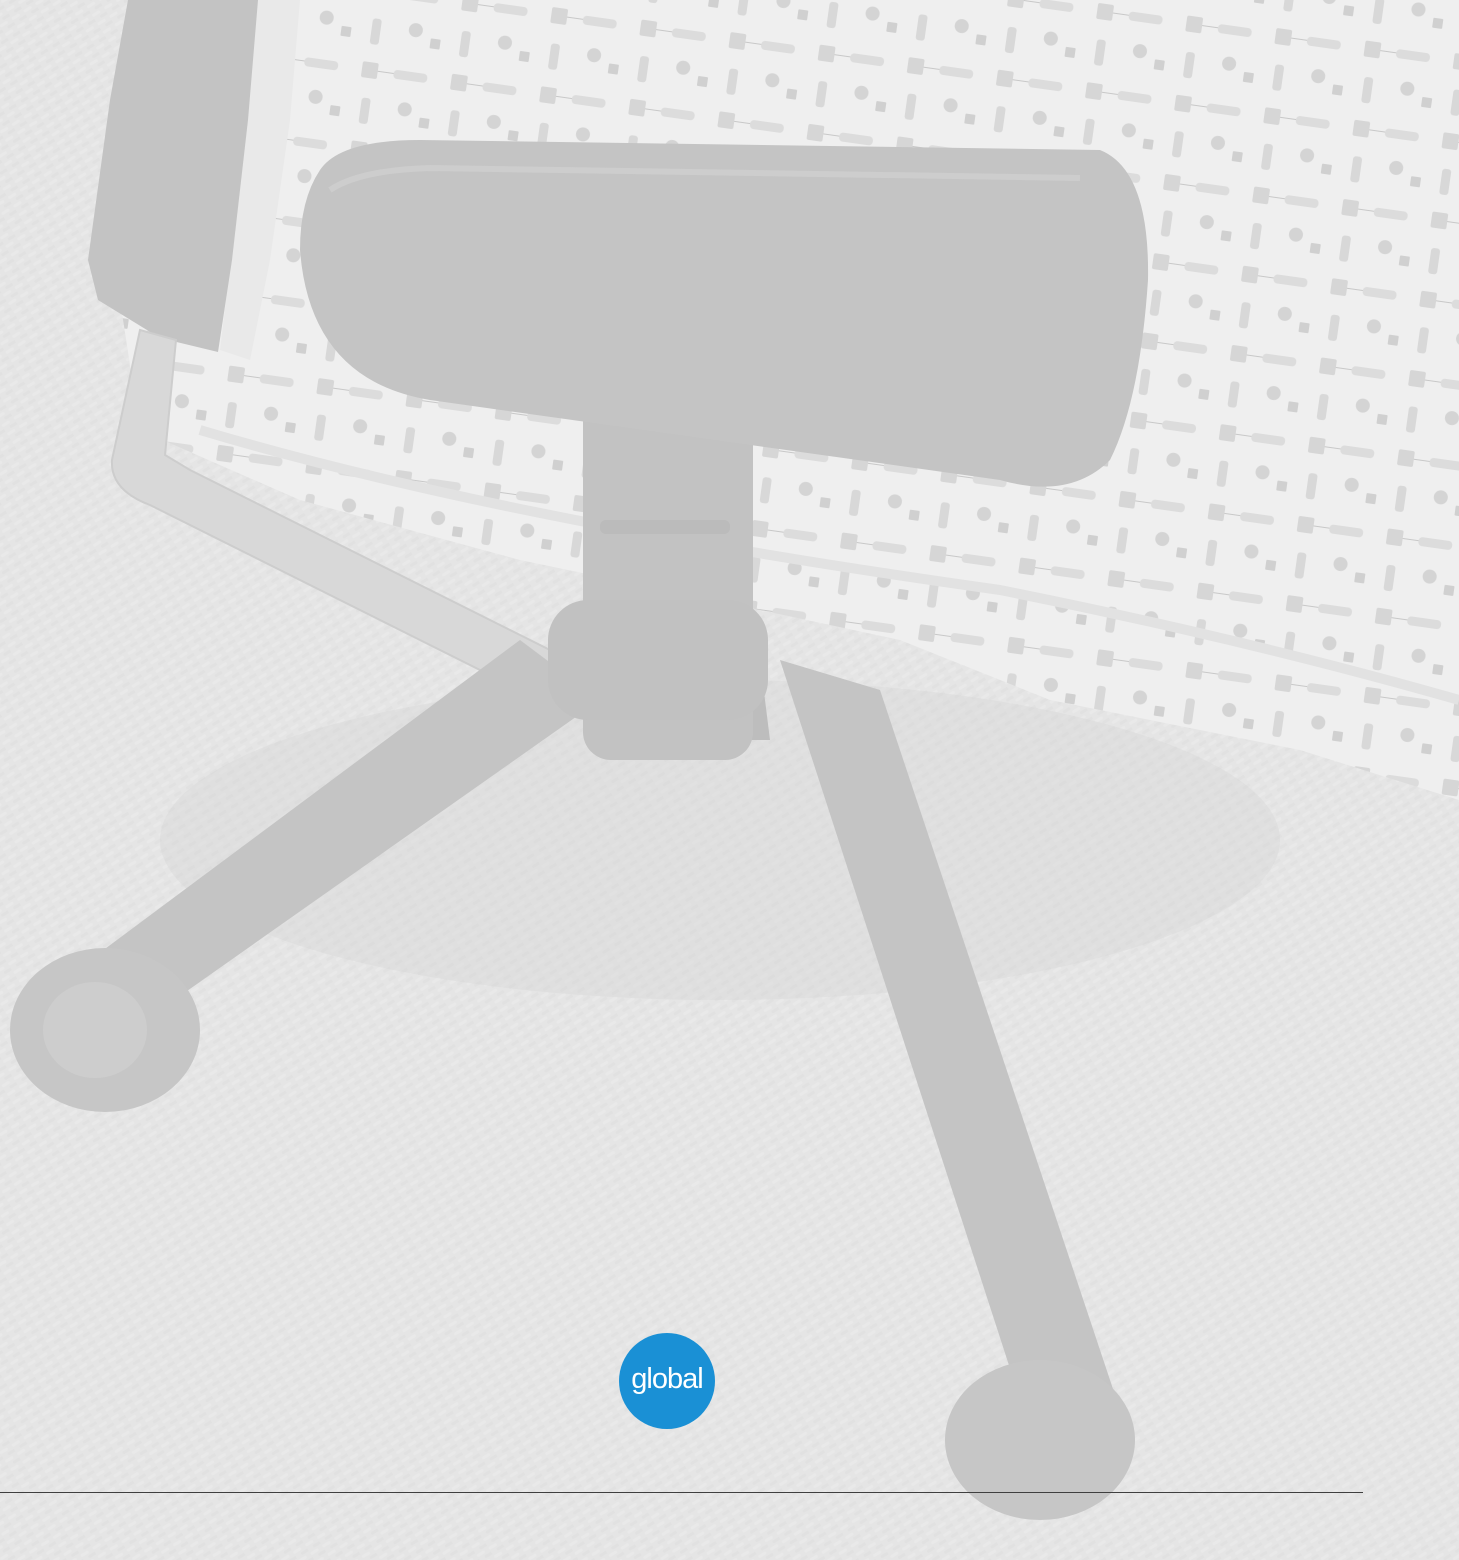 The image size is (1459, 1560). I want to click on footer-rule, so click(681, 1492).